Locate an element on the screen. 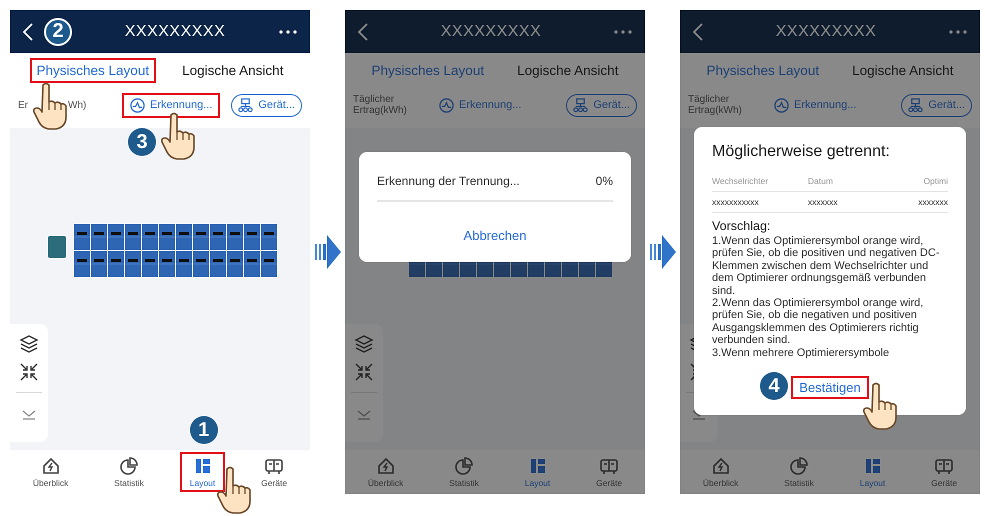  suggestion-text: 1.Wenn das Optimierersymbol orange wird, prüfen Sie, ob die positiven und negativen DC-Klemmen zwischen dem Wechselrichter und dem Optimierer ordnungsgemäß verbunden sind. is located at coordinates (826, 266).